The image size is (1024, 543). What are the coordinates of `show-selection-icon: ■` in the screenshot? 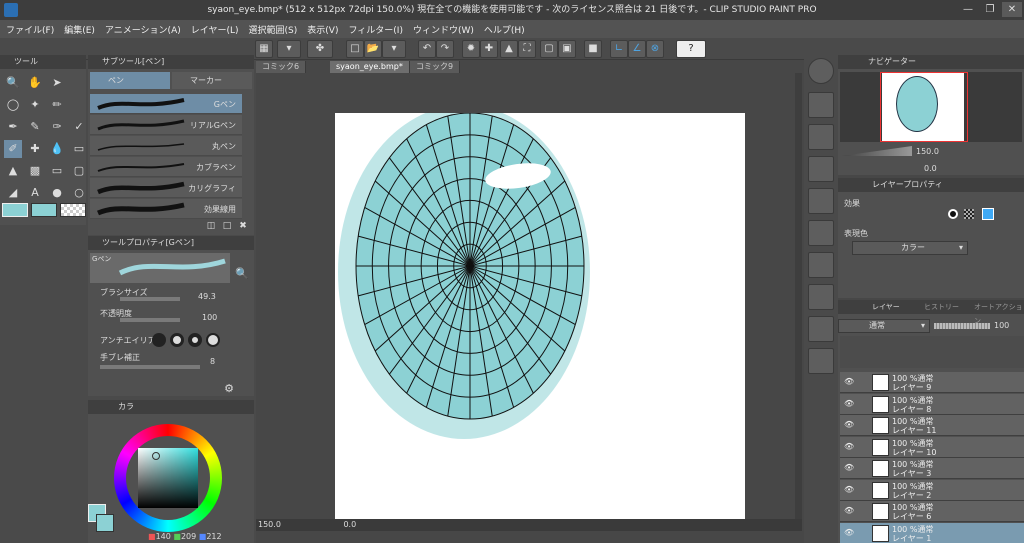 It's located at (593, 49).